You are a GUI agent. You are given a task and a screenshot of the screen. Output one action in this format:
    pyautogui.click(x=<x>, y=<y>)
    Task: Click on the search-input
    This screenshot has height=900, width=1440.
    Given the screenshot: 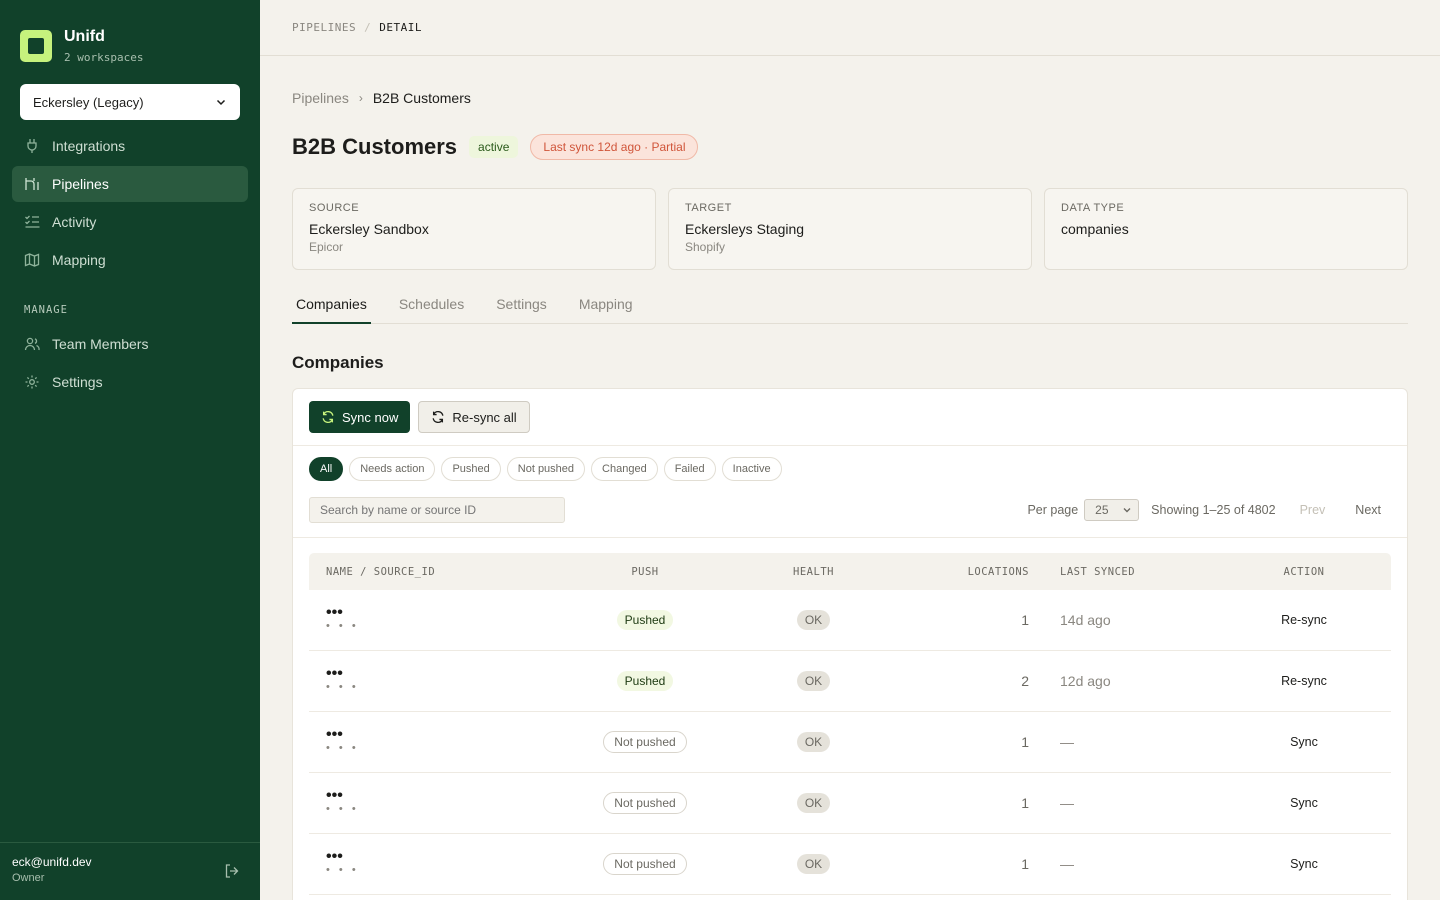 What is the action you would take?
    pyautogui.click(x=437, y=510)
    